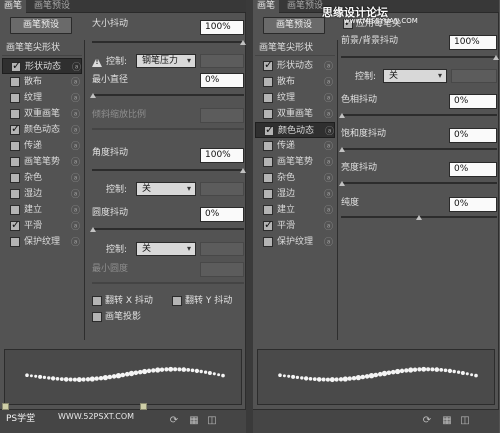  What do you see at coordinates (465, 421) in the screenshot?
I see `new-preset-icon-2: ◫` at bounding box center [465, 421].